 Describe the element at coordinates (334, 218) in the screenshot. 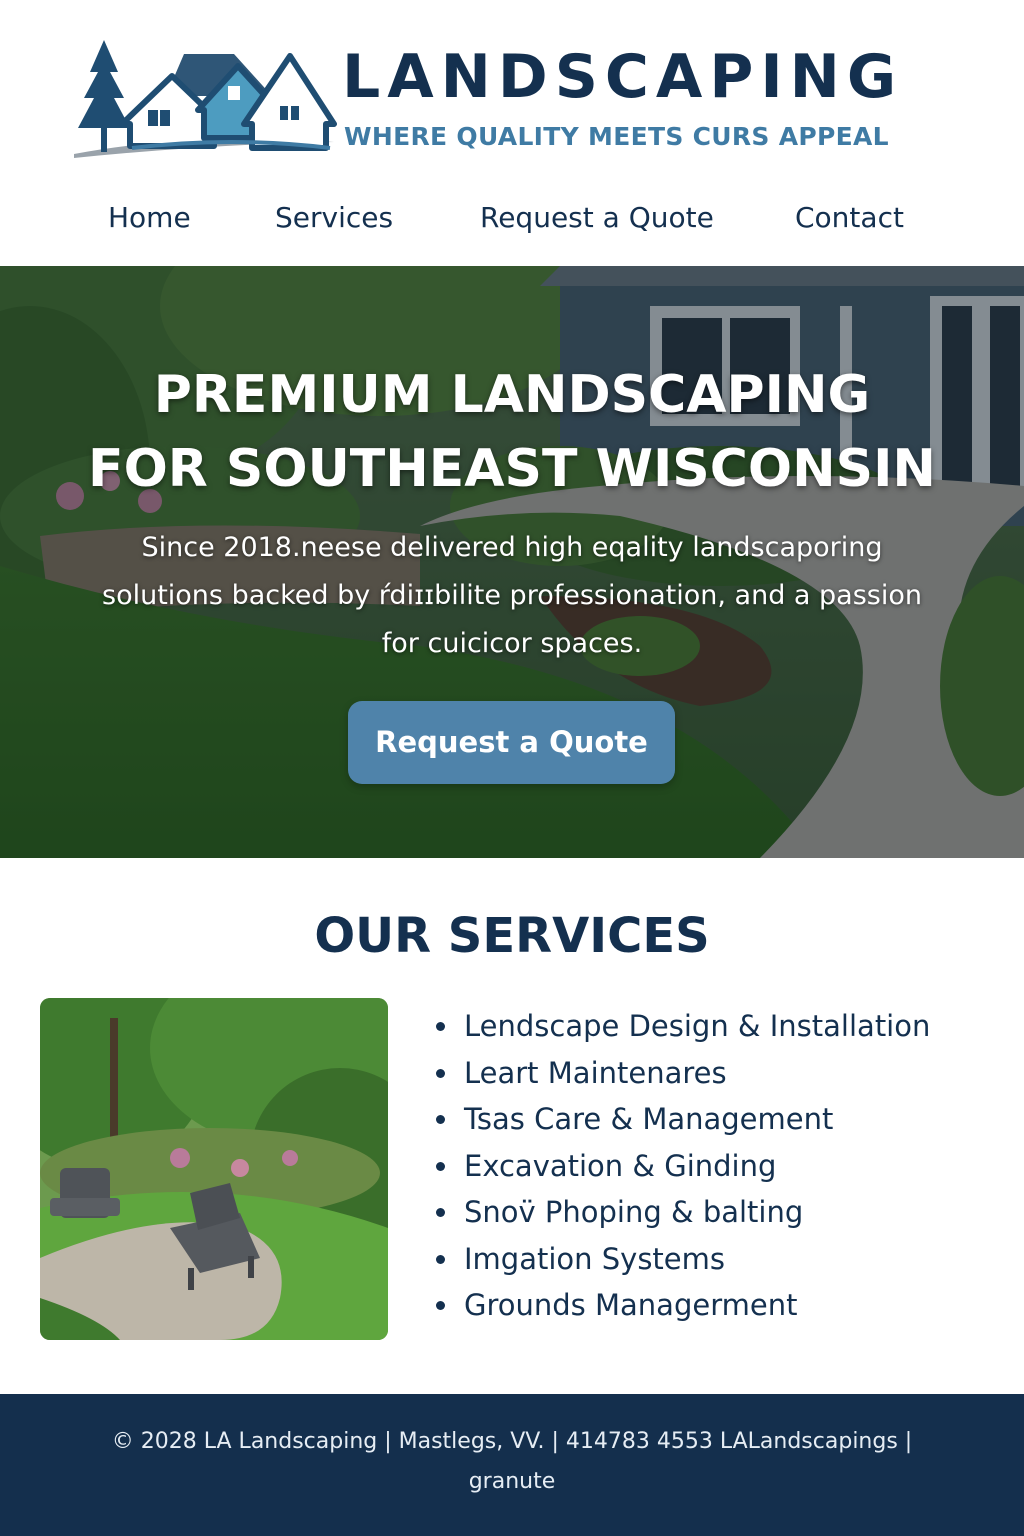

I see `nav-services-link: Services` at that location.